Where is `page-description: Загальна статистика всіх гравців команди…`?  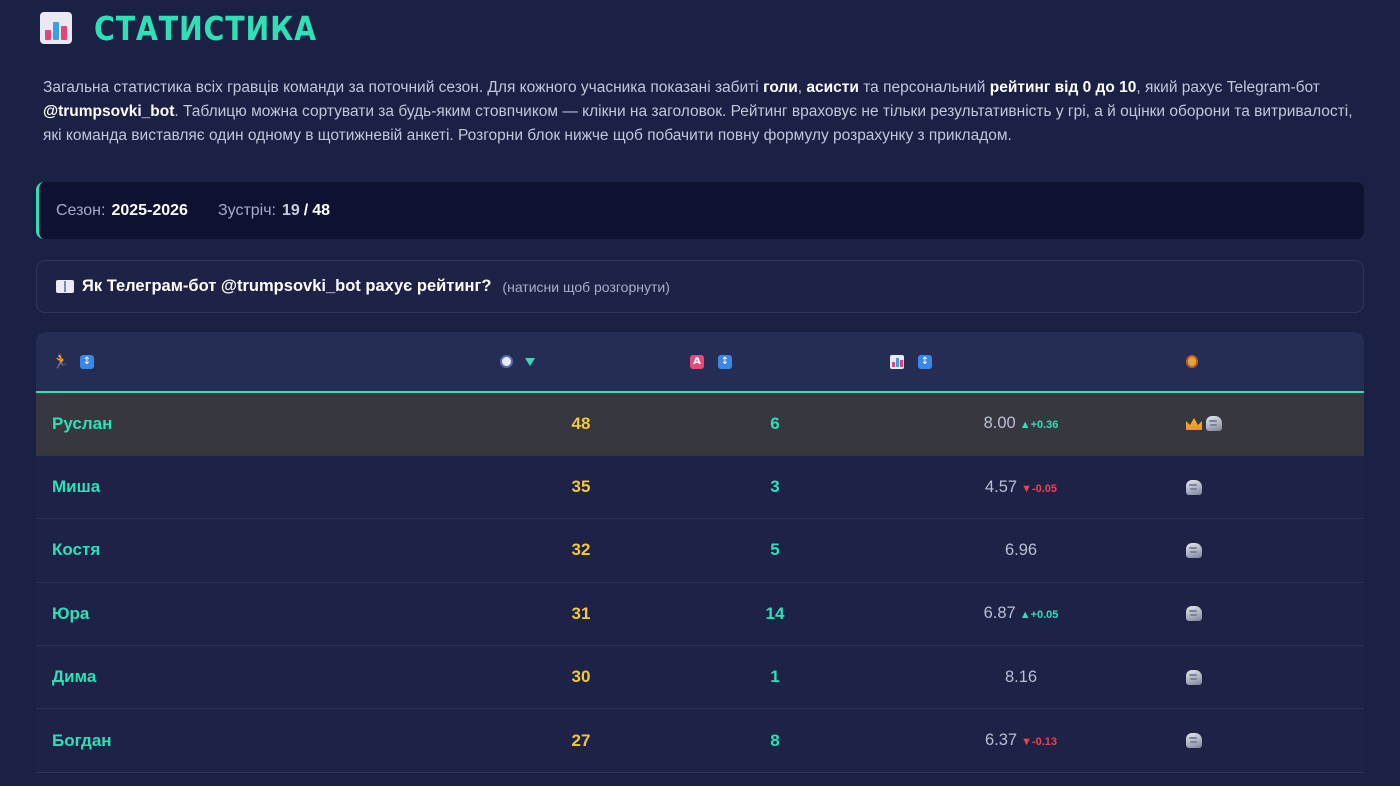 page-description: Загальна статистика всіх гравців команди… is located at coordinates (700, 112).